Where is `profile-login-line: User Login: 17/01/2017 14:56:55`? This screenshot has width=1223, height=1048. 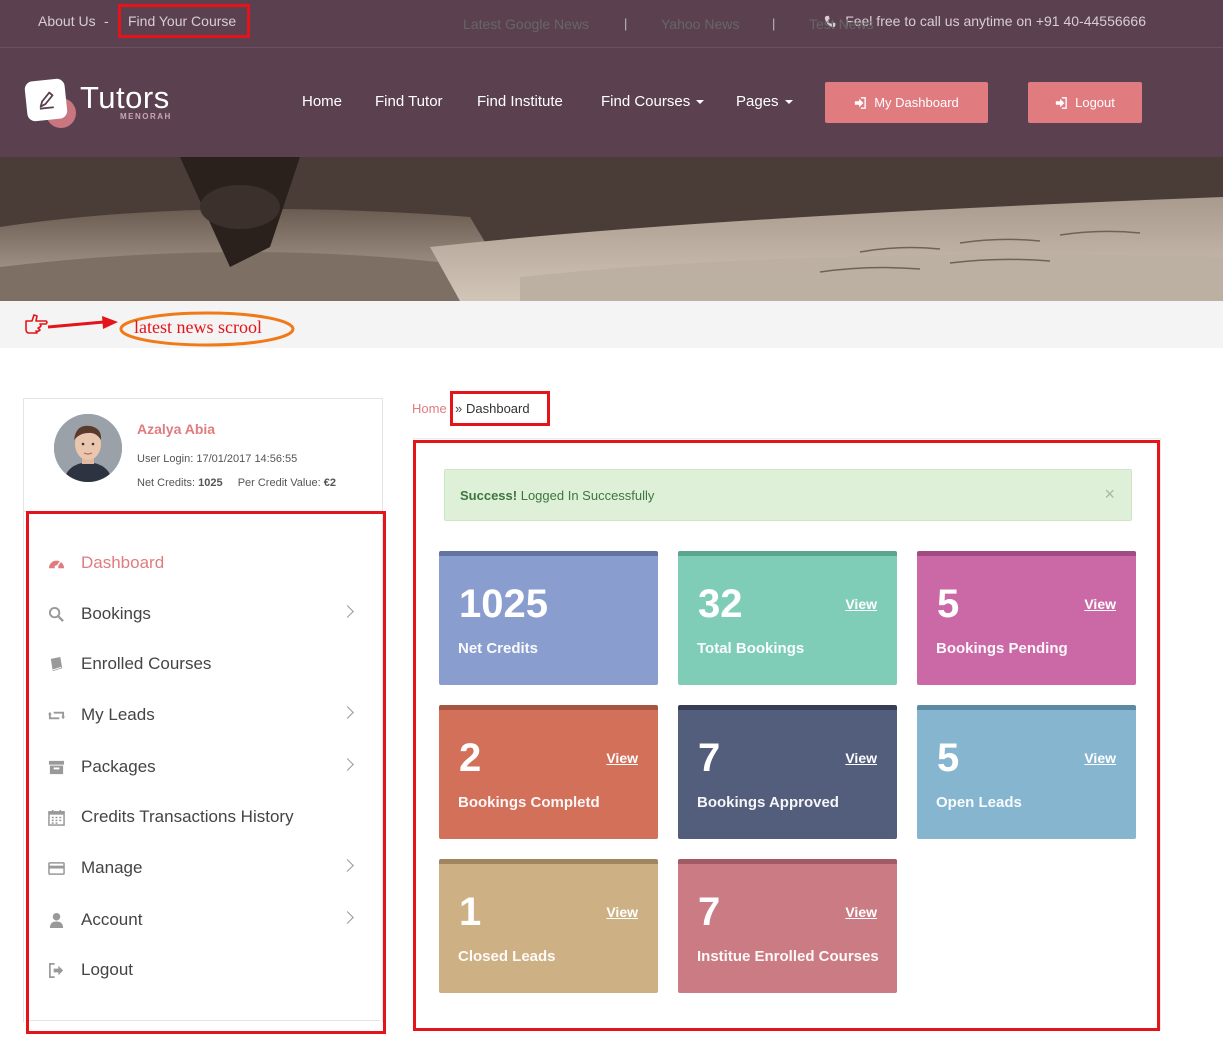 profile-login-line: User Login: 17/01/2017 14:56:55 is located at coordinates (217, 459).